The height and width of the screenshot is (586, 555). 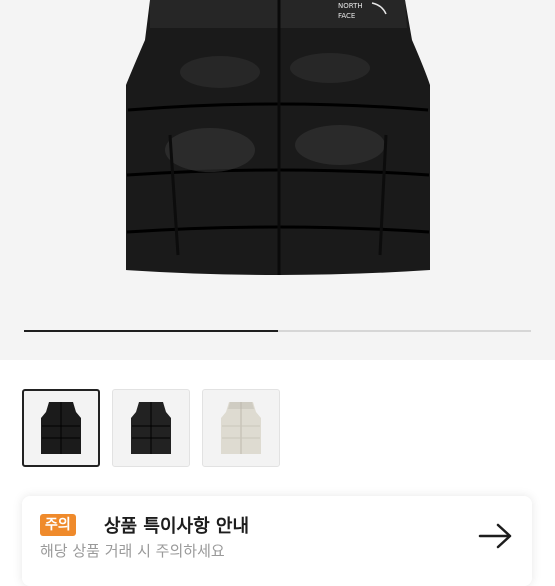 I want to click on thumbnail-strip, so click(x=151, y=428).